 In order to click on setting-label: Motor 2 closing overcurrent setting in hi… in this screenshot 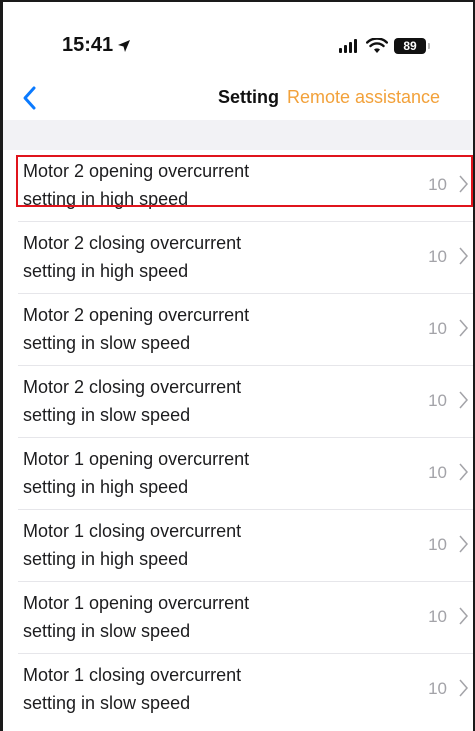, I will do `click(132, 257)`.